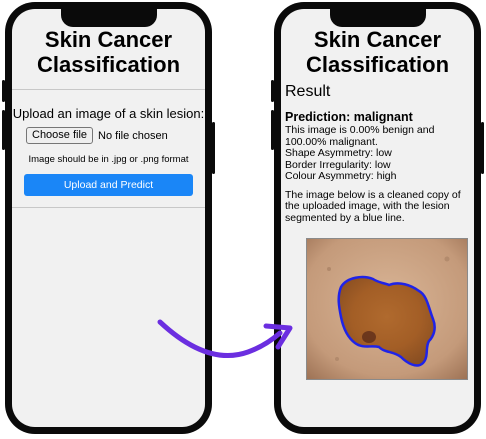 This screenshot has width=486, height=439. What do you see at coordinates (133, 135) in the screenshot?
I see `file-status: No file chosen` at bounding box center [133, 135].